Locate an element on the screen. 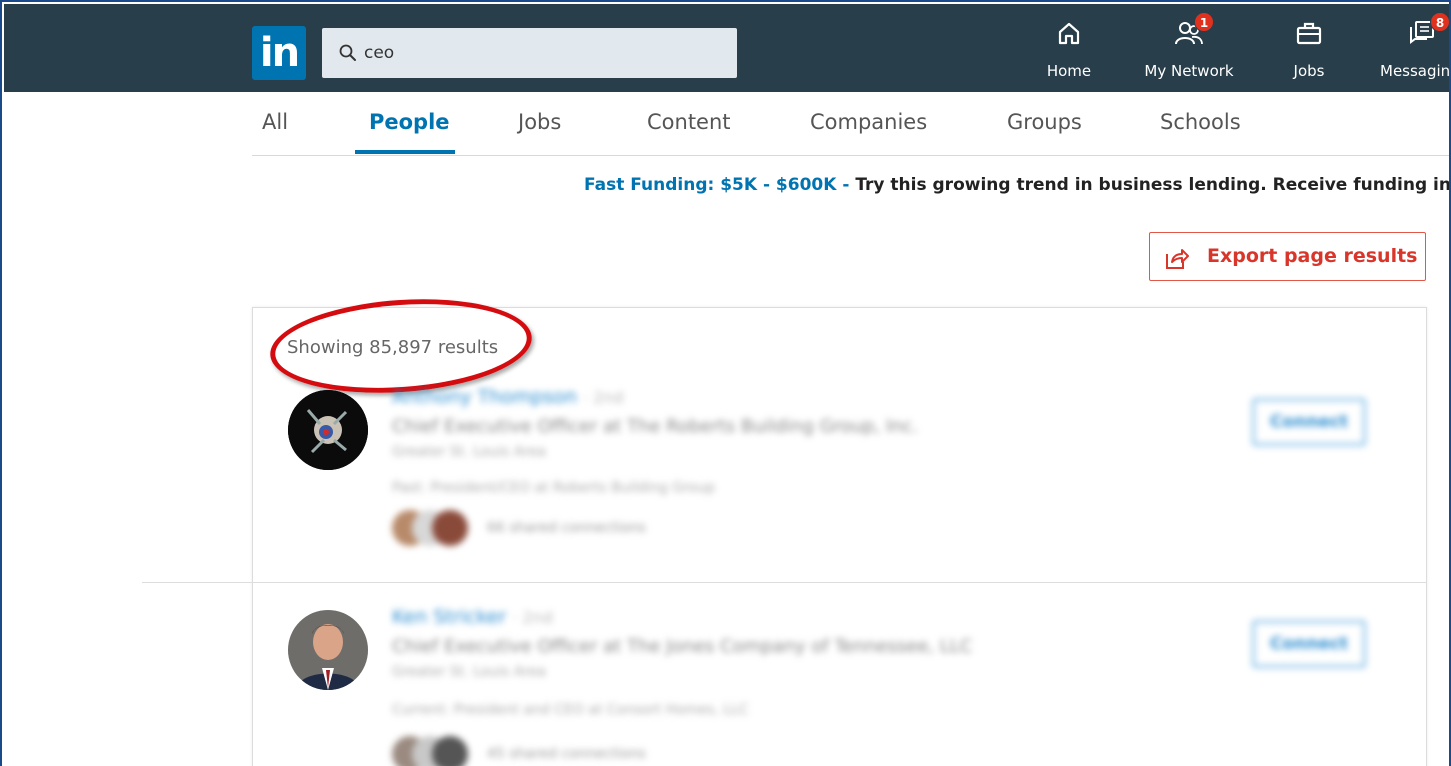 This screenshot has height=766, width=1451. tab-groups: Groups is located at coordinates (1044, 122).